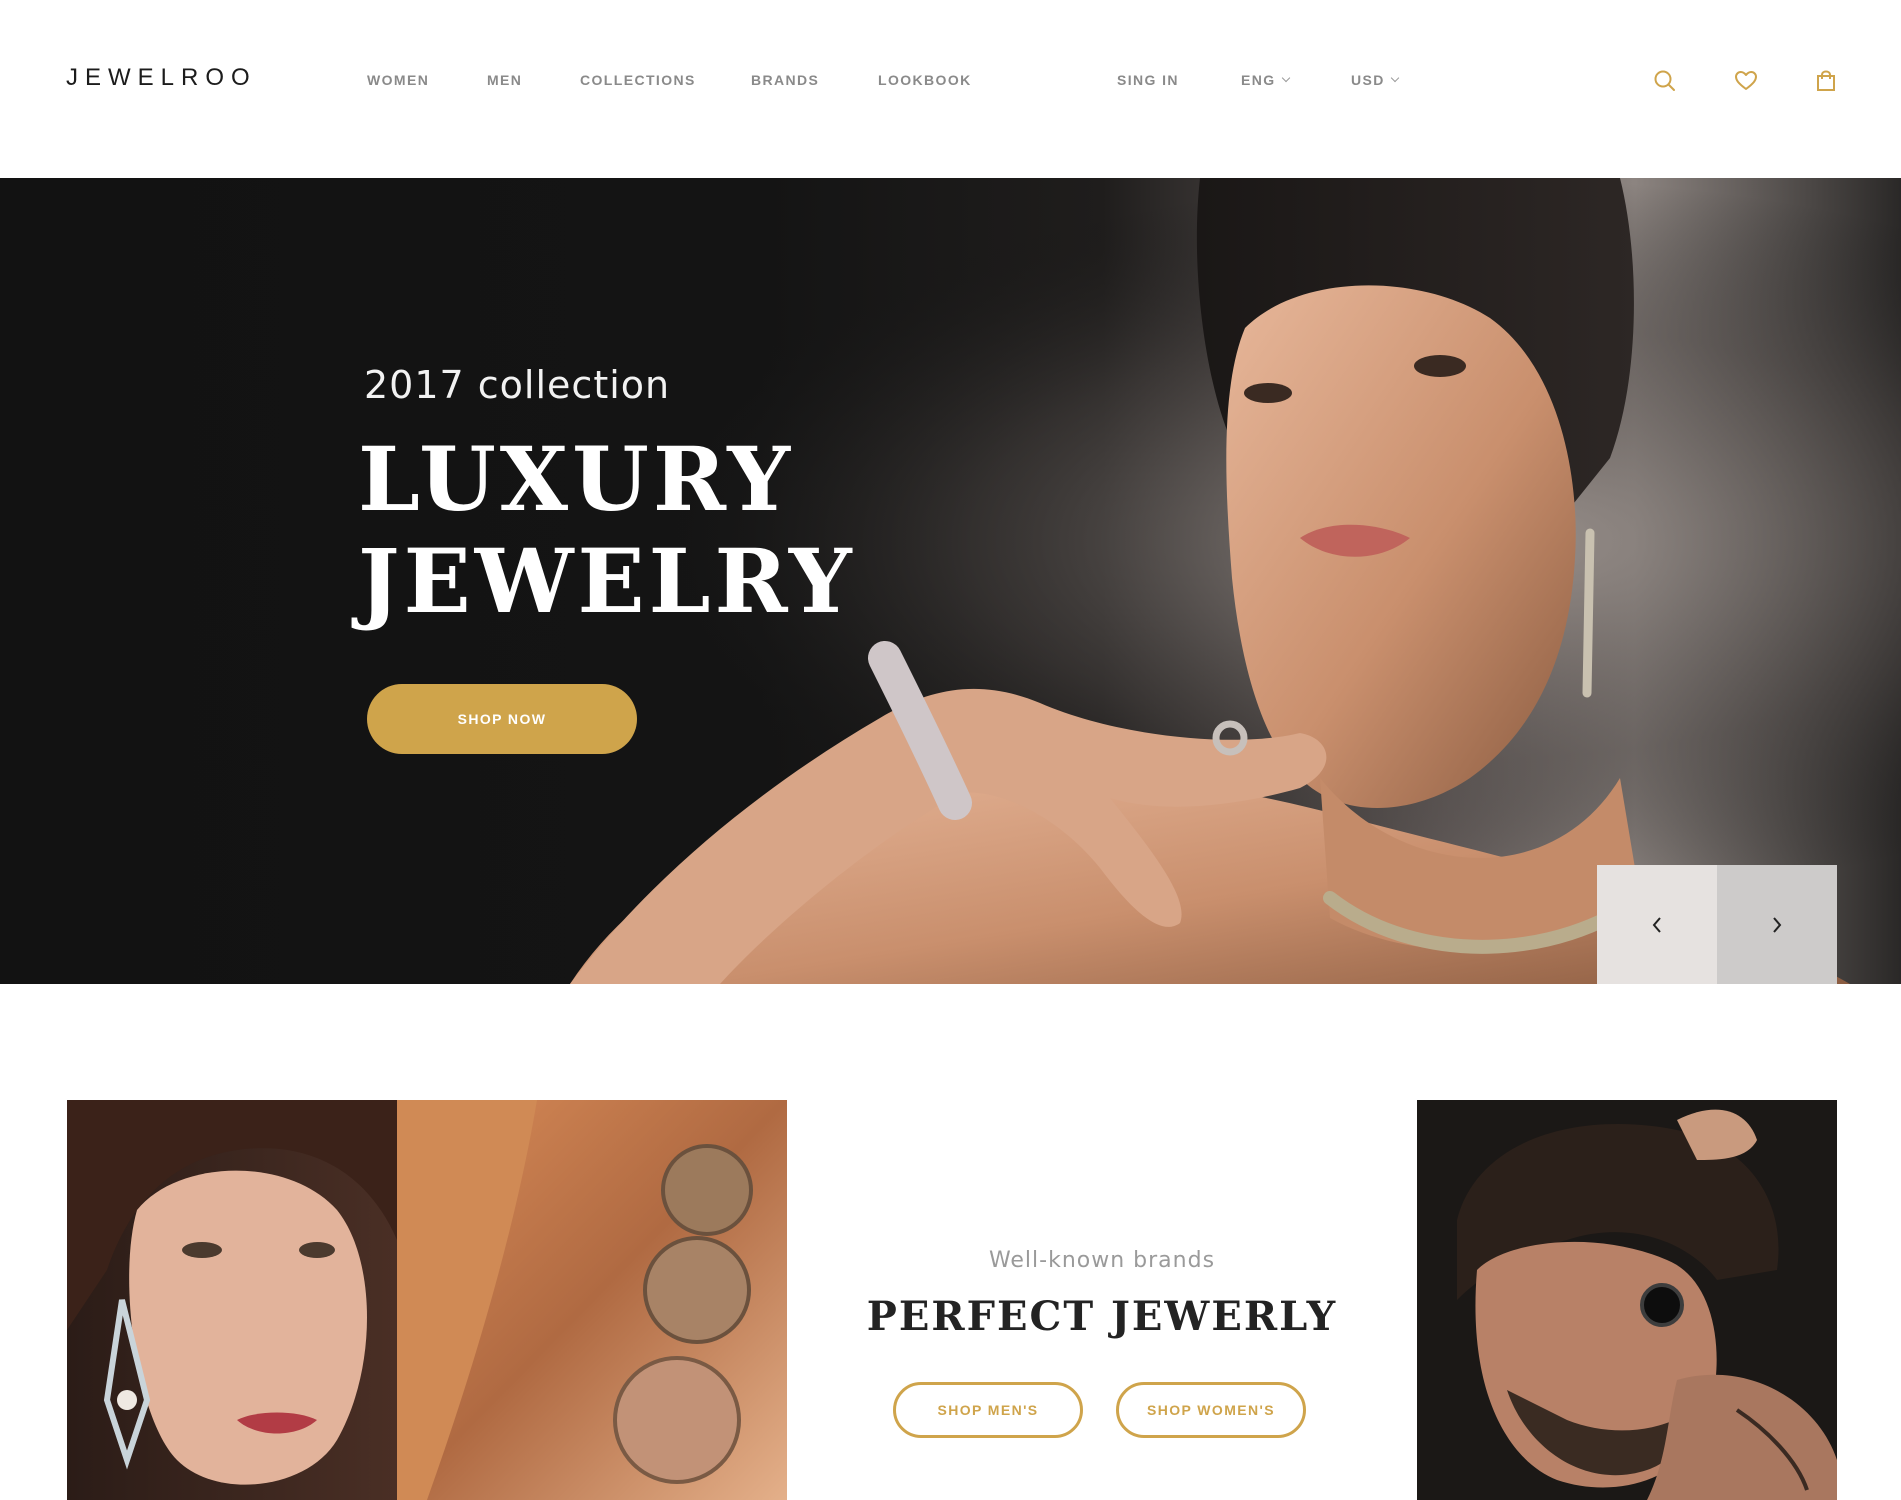 This screenshot has width=1901, height=1500. Describe the element at coordinates (504, 80) in the screenshot. I see `nav-item-men: MEN` at that location.